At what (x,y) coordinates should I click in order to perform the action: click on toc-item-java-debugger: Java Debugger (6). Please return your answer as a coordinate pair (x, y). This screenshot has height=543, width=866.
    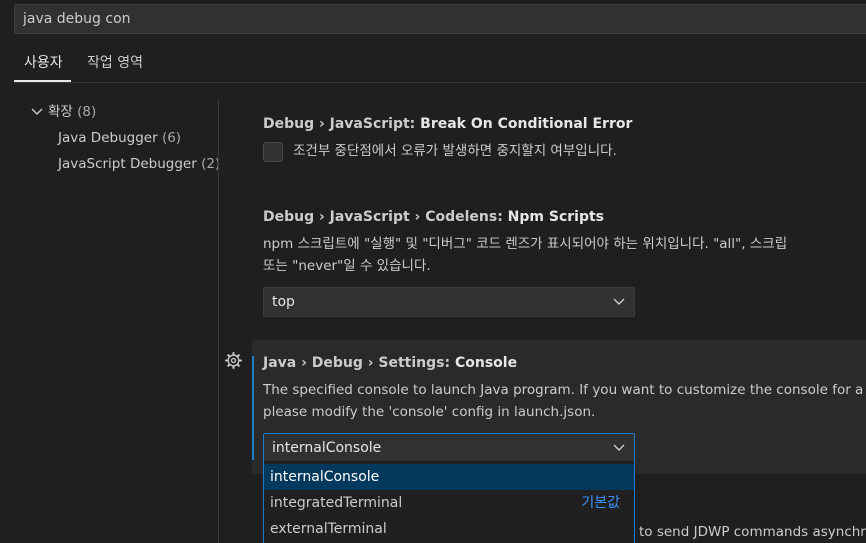
    Looking at the image, I should click on (119, 138).